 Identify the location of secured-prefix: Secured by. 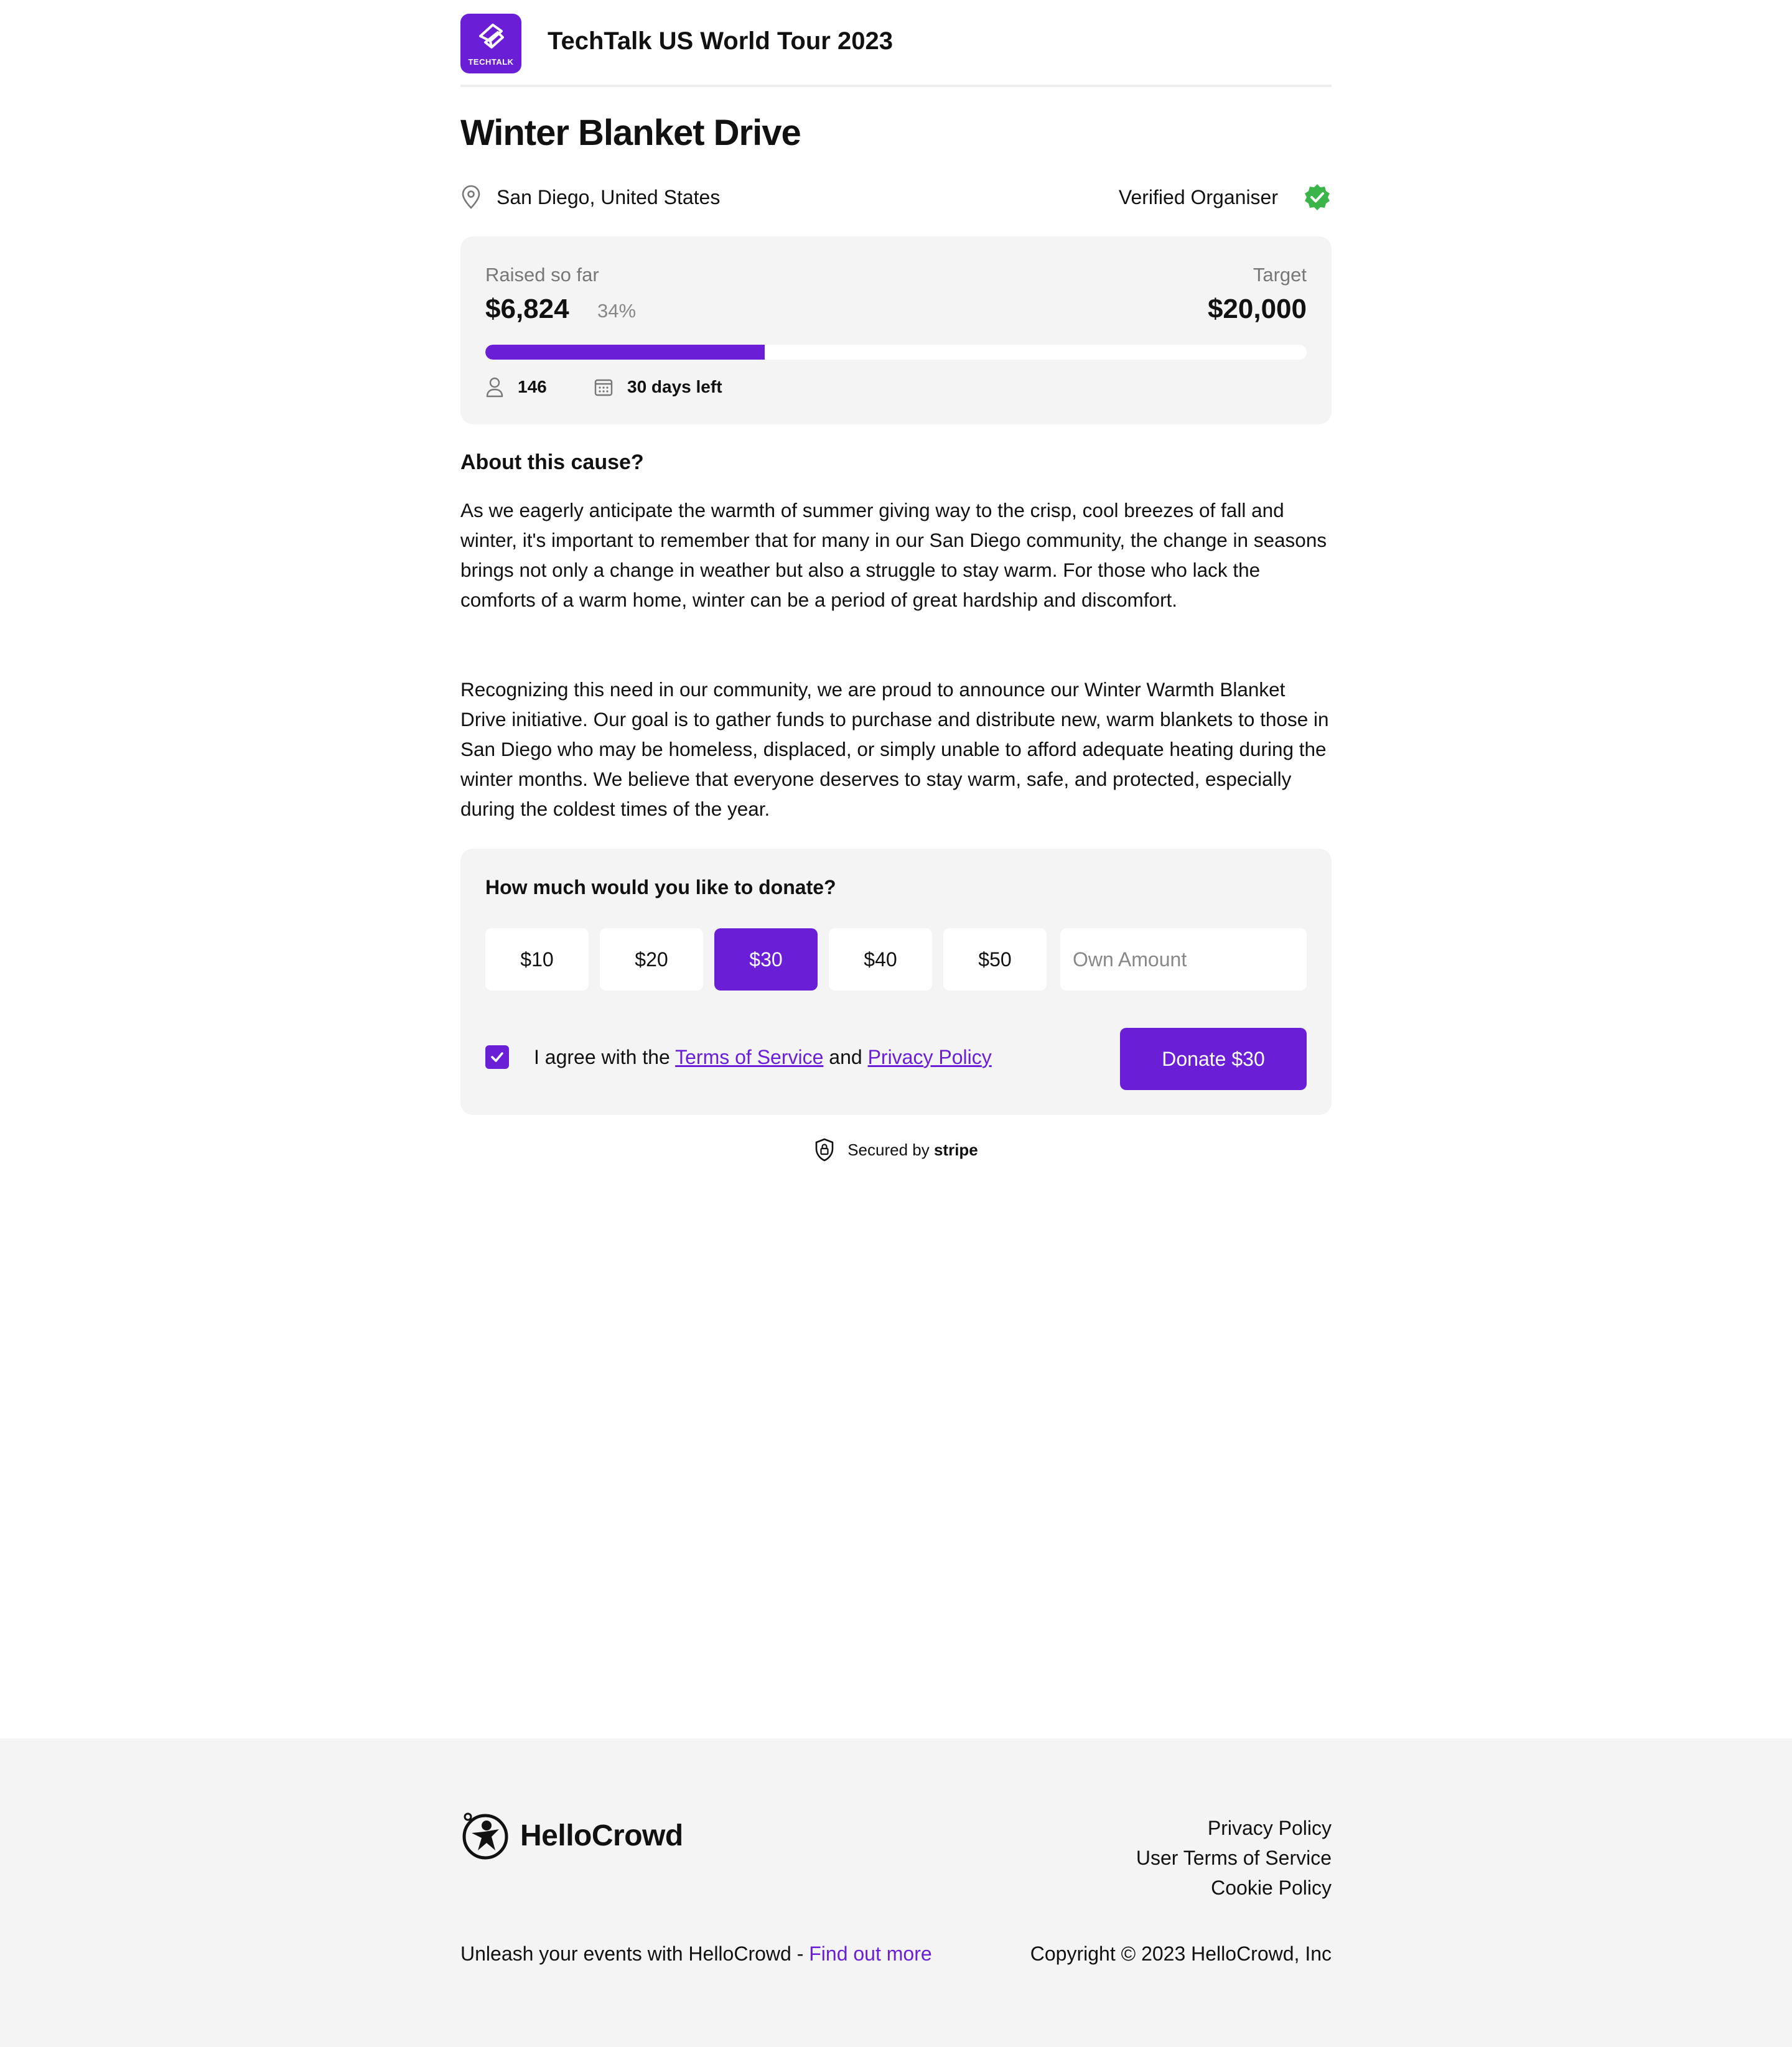
(889, 1149).